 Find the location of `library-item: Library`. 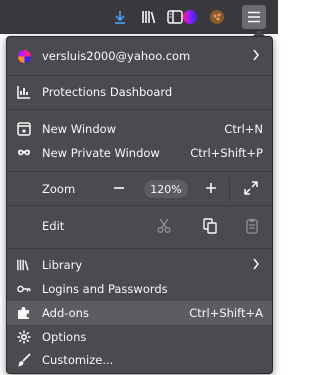

library-item: Library is located at coordinates (139, 265).